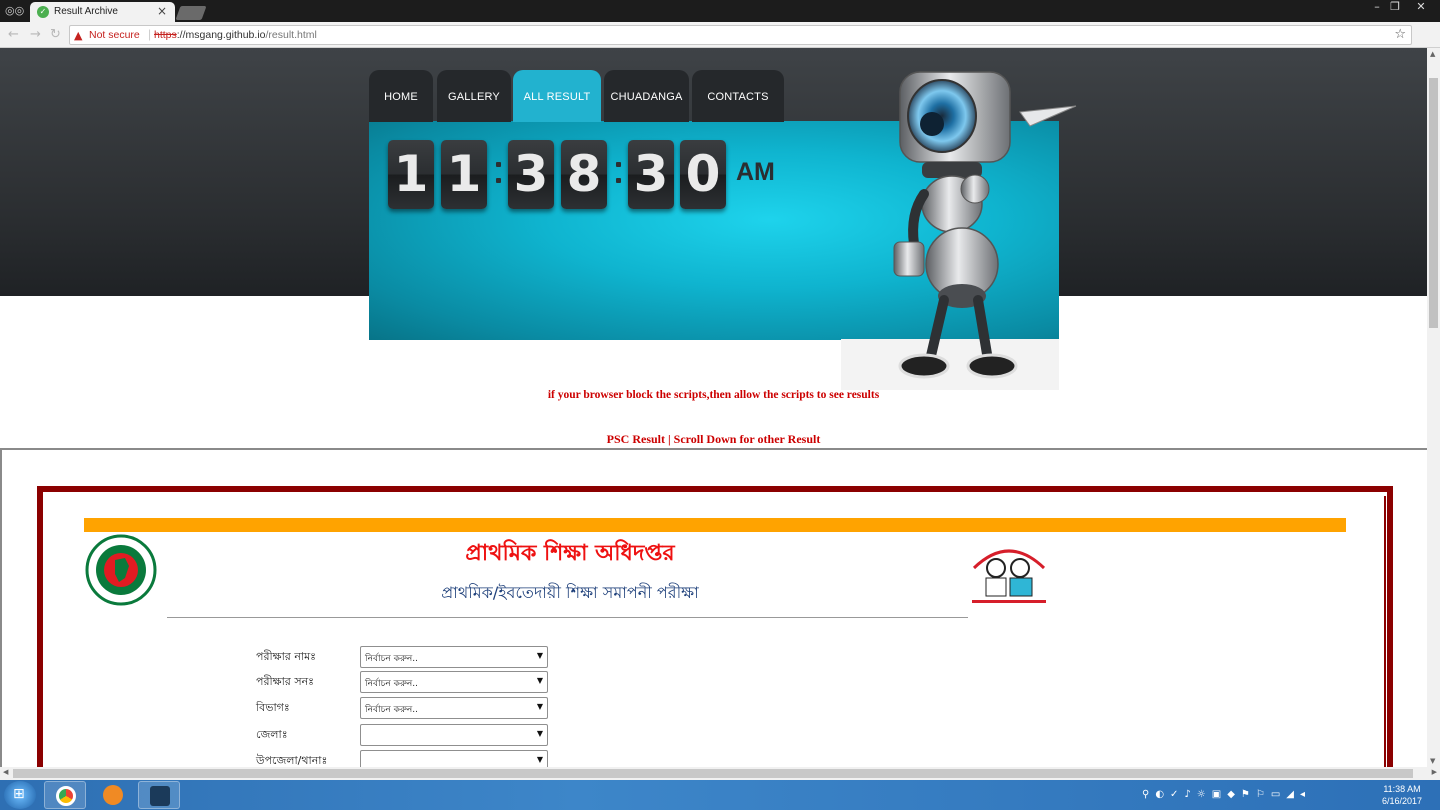 The height and width of the screenshot is (810, 1440). What do you see at coordinates (1421, 7) in the screenshot?
I see `close-window-icon: ✕` at bounding box center [1421, 7].